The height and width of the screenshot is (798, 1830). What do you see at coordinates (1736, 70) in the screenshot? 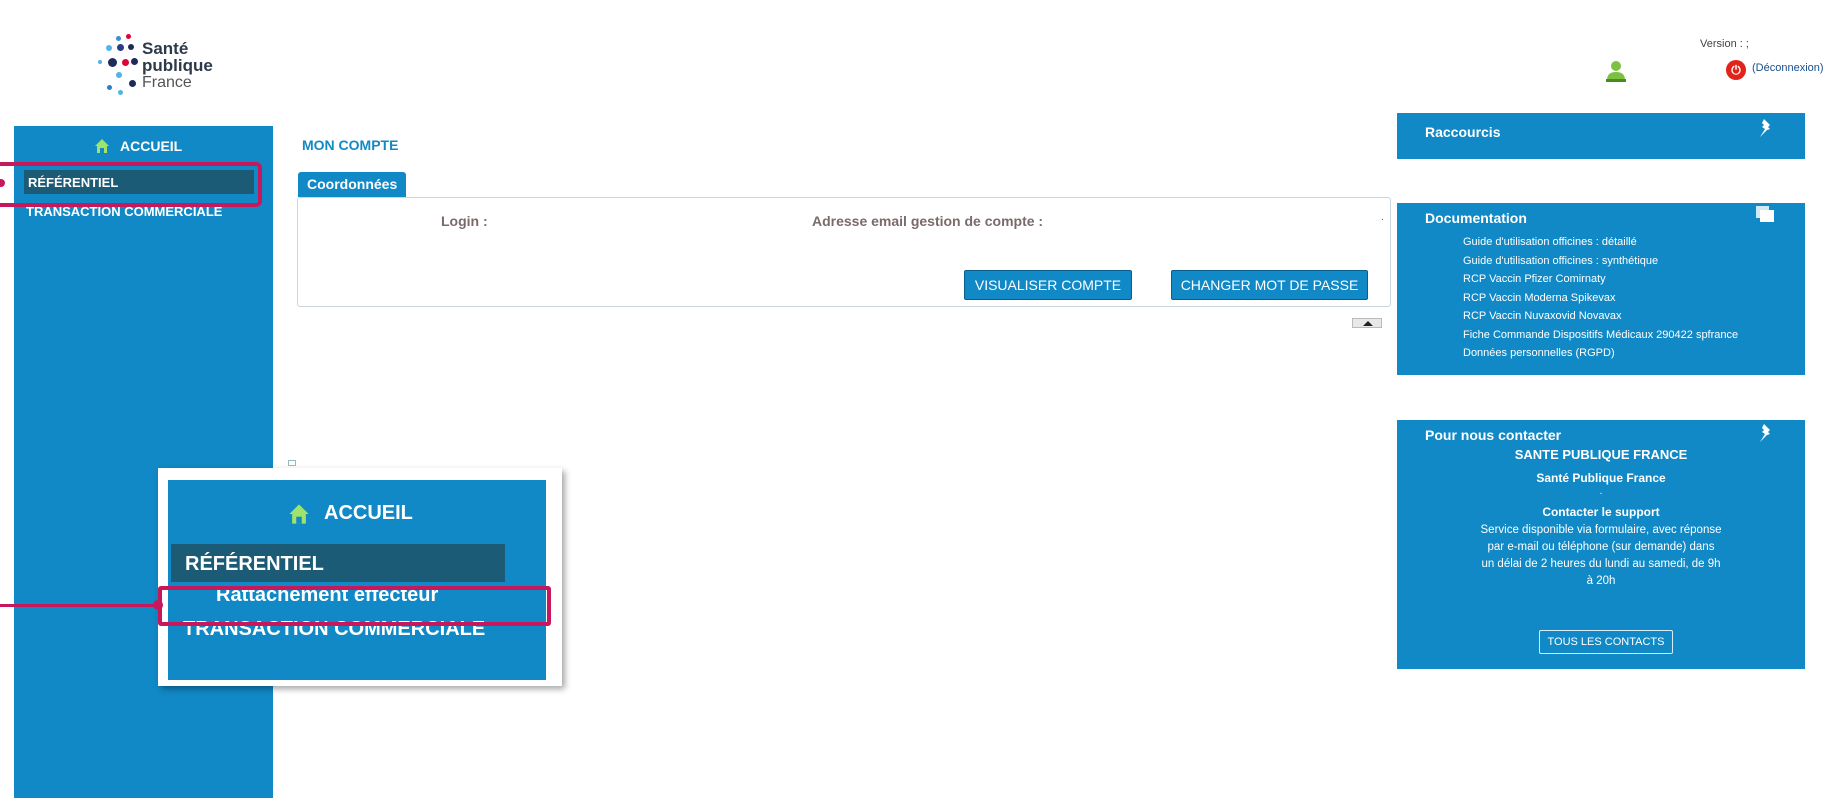
I see `power-icon: ⏻` at bounding box center [1736, 70].